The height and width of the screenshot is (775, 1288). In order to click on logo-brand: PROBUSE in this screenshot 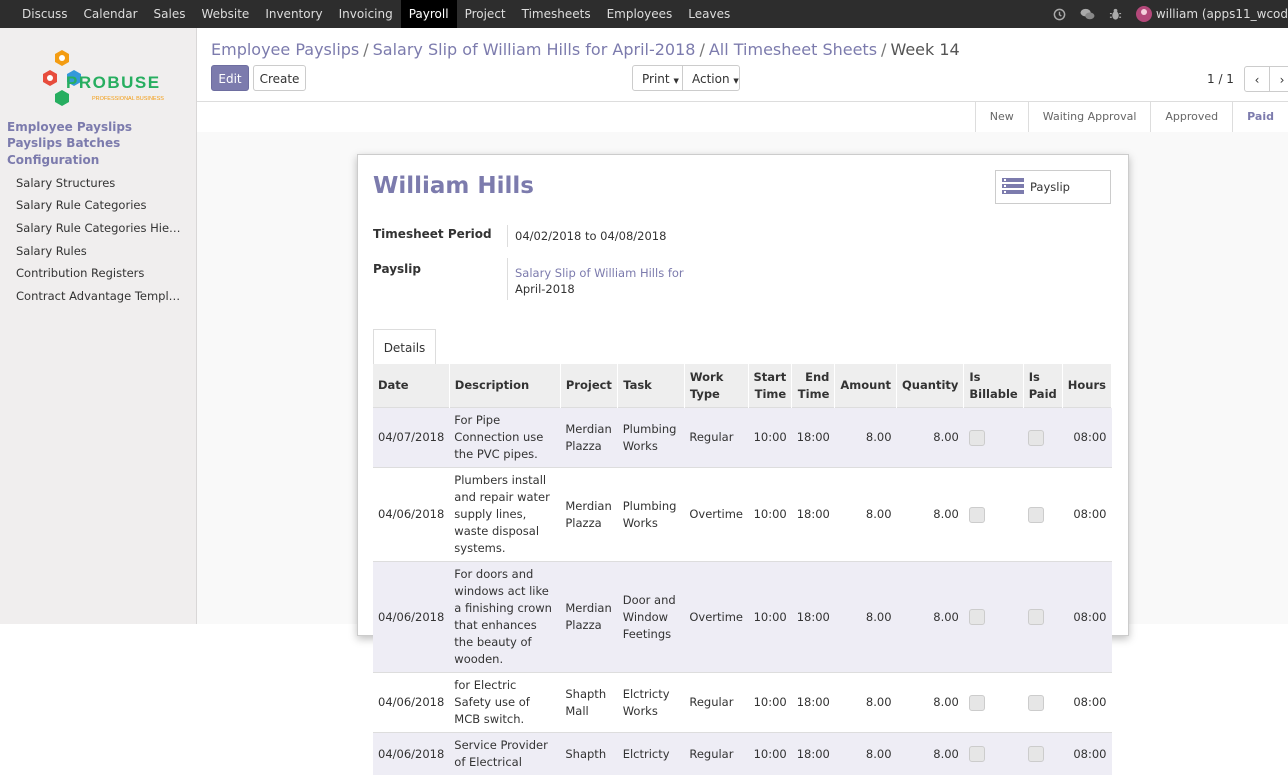, I will do `click(113, 82)`.